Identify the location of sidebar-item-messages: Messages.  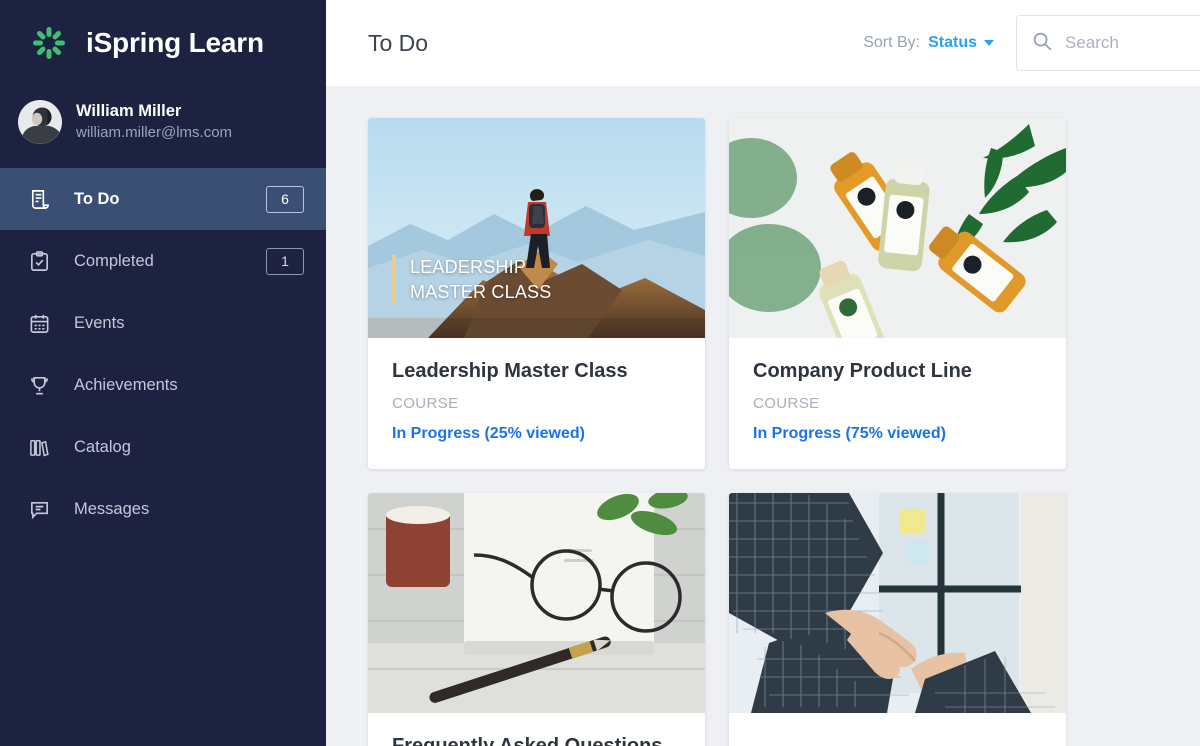
(163, 509).